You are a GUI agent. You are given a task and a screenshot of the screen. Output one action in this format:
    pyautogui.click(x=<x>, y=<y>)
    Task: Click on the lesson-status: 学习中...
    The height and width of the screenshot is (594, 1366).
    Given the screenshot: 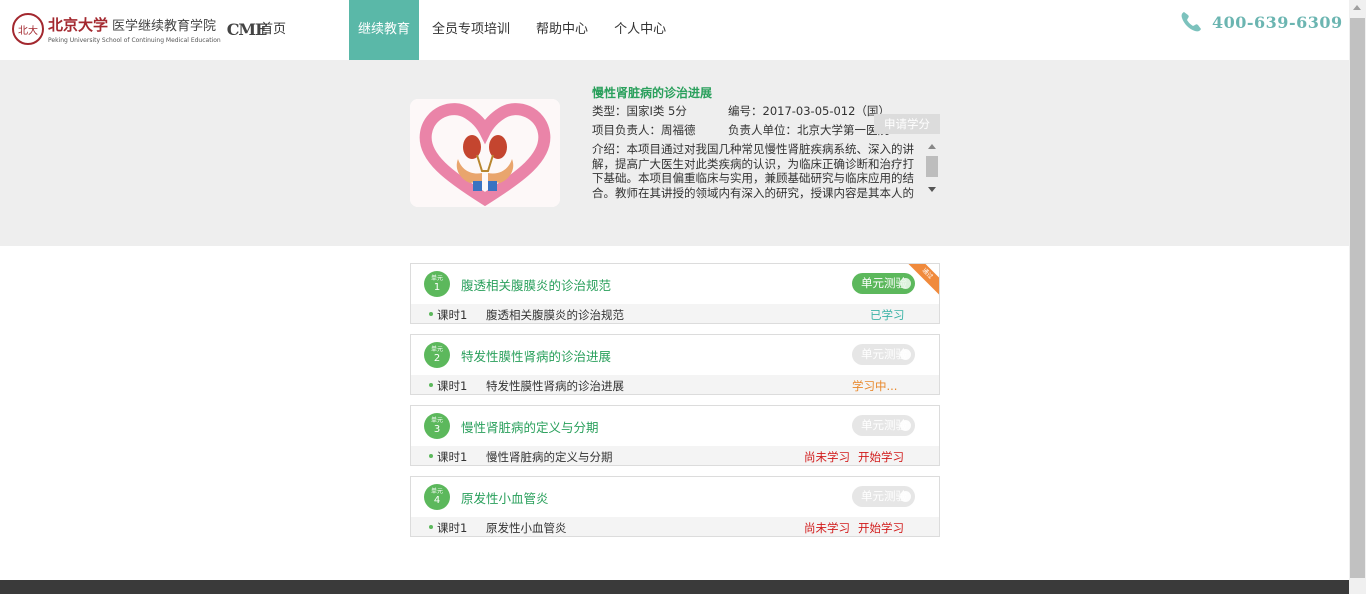 What is the action you would take?
    pyautogui.click(x=875, y=386)
    